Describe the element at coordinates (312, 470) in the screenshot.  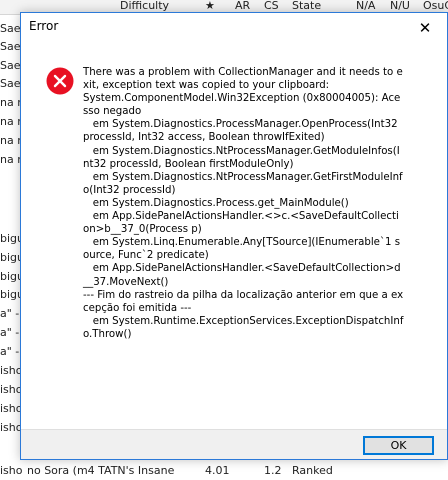
I see `bottom-row-state: Ranked` at that location.